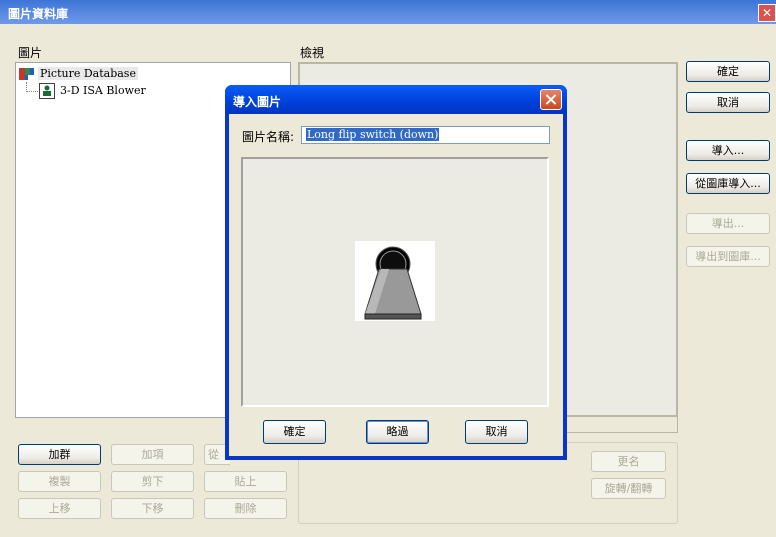  What do you see at coordinates (30, 53) in the screenshot?
I see `pictures-label: 圖片` at bounding box center [30, 53].